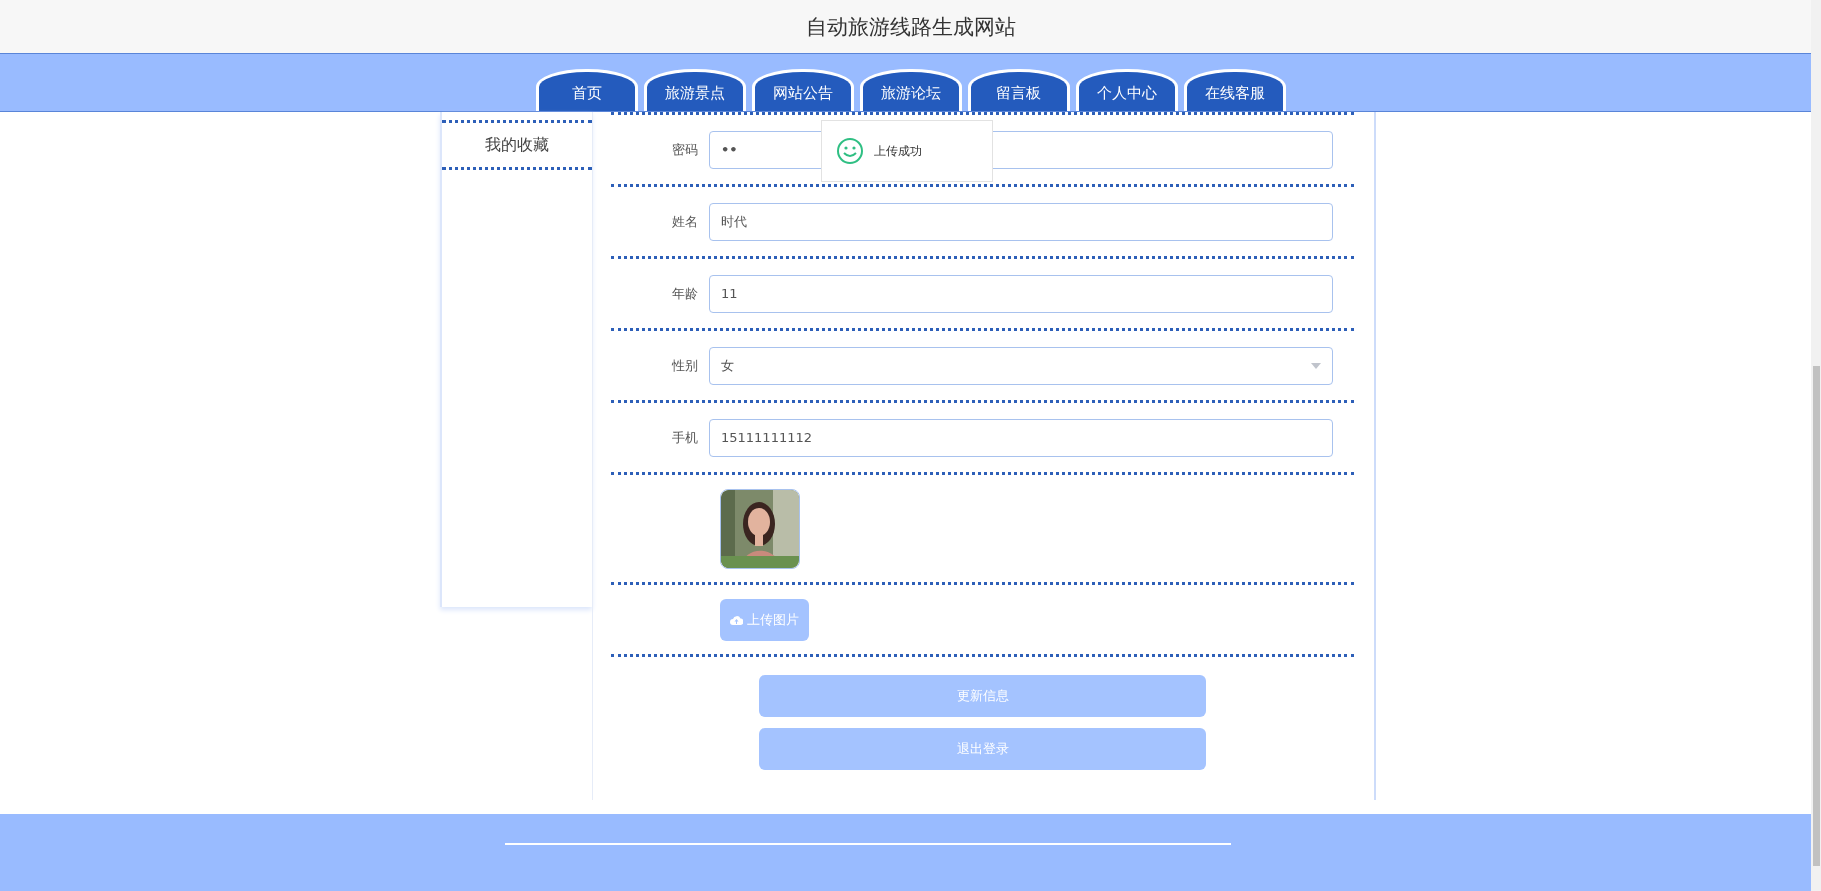 The width and height of the screenshot is (1821, 891). I want to click on input-field: 15111111112, so click(1021, 437).